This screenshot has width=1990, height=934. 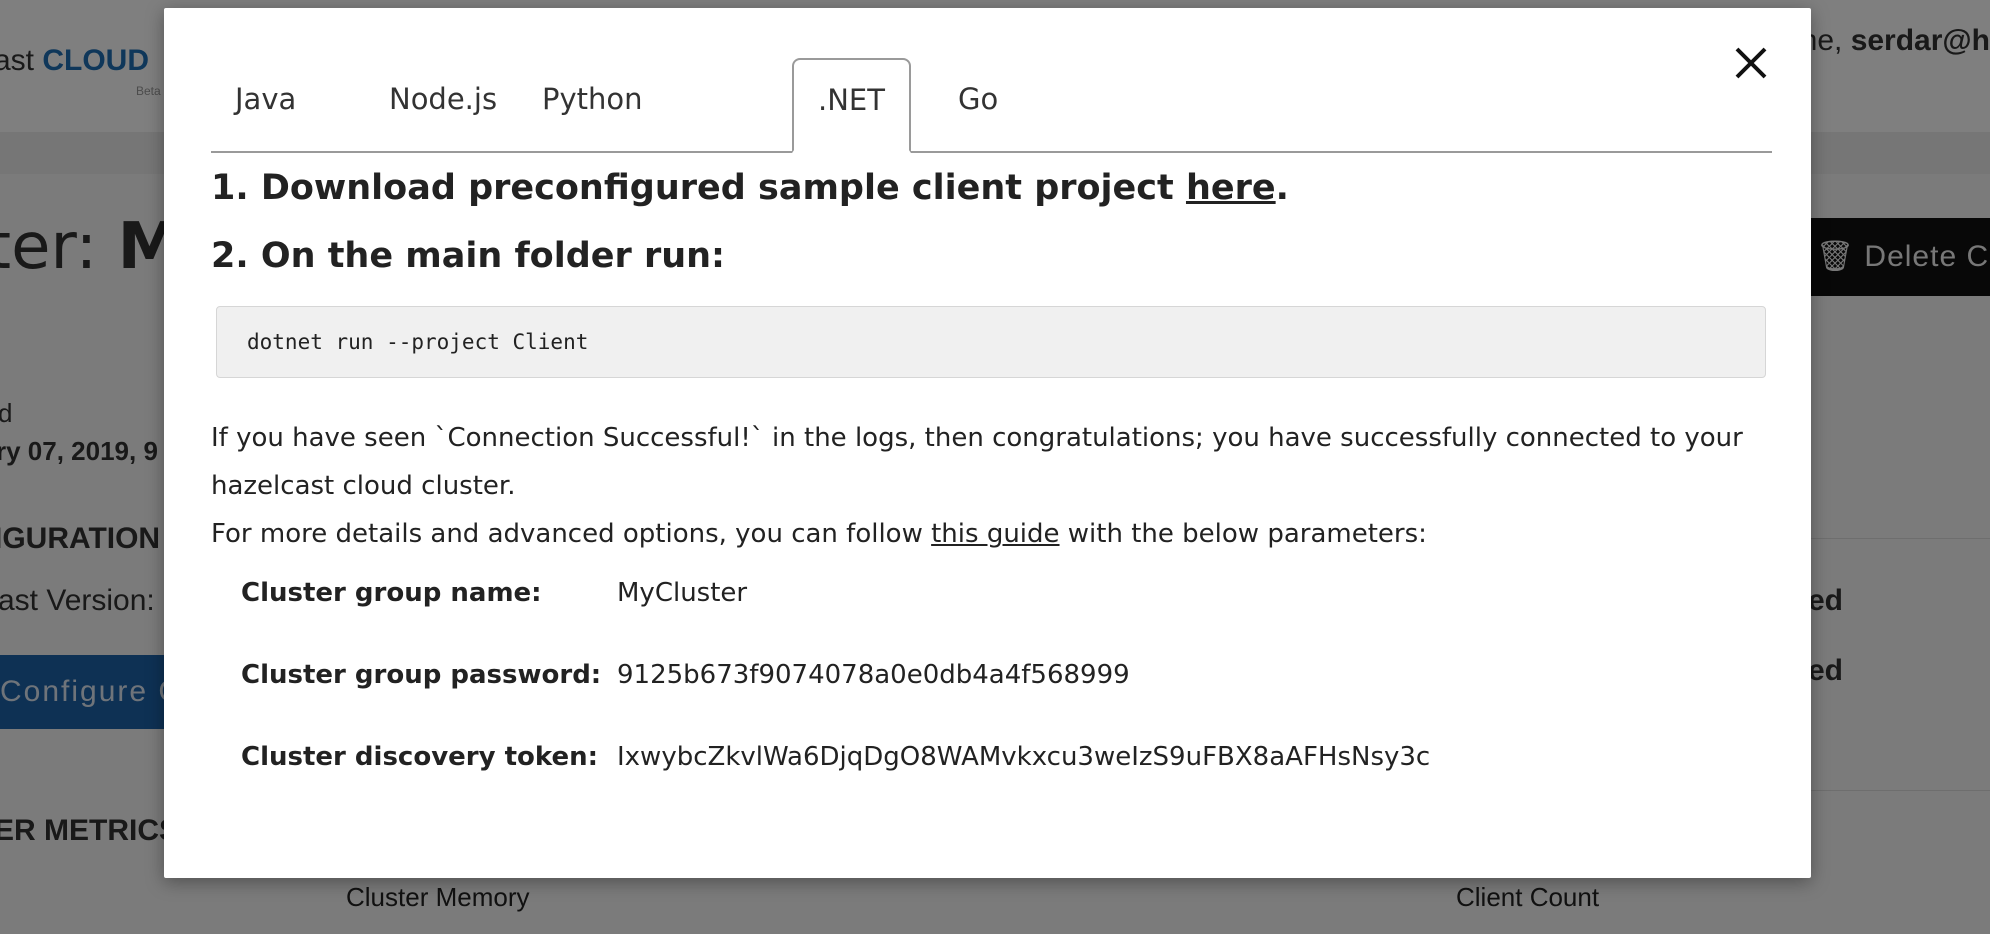 I want to click on step-run: 2. On the main folder run:, so click(x=468, y=256).